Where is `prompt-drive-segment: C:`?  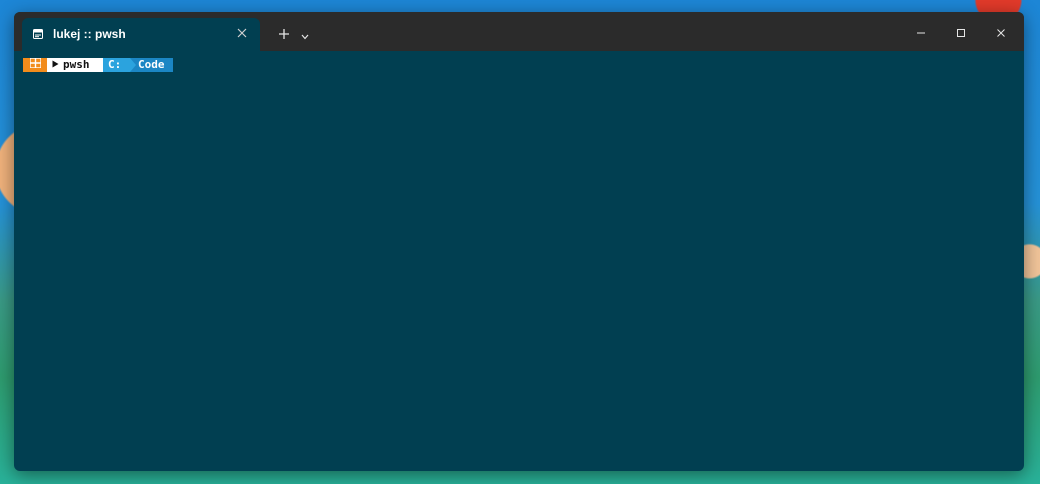 prompt-drive-segment: C: is located at coordinates (119, 65).